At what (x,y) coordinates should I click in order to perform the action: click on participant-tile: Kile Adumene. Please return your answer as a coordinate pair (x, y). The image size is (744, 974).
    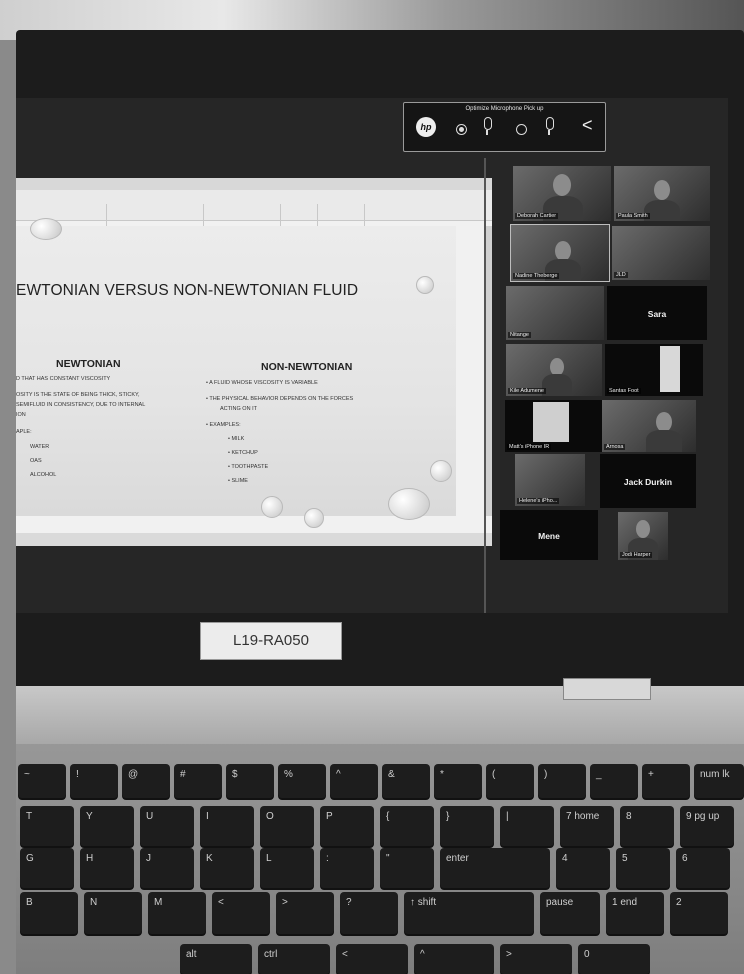
    Looking at the image, I should click on (554, 370).